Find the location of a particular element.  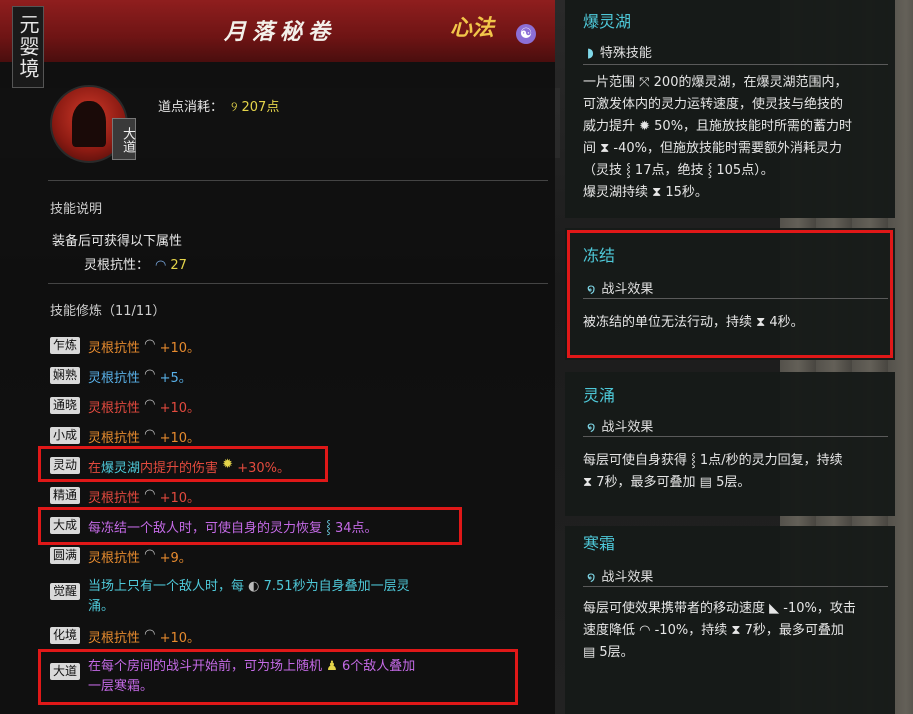

stage-tag: 娴熟 is located at coordinates (65, 375).